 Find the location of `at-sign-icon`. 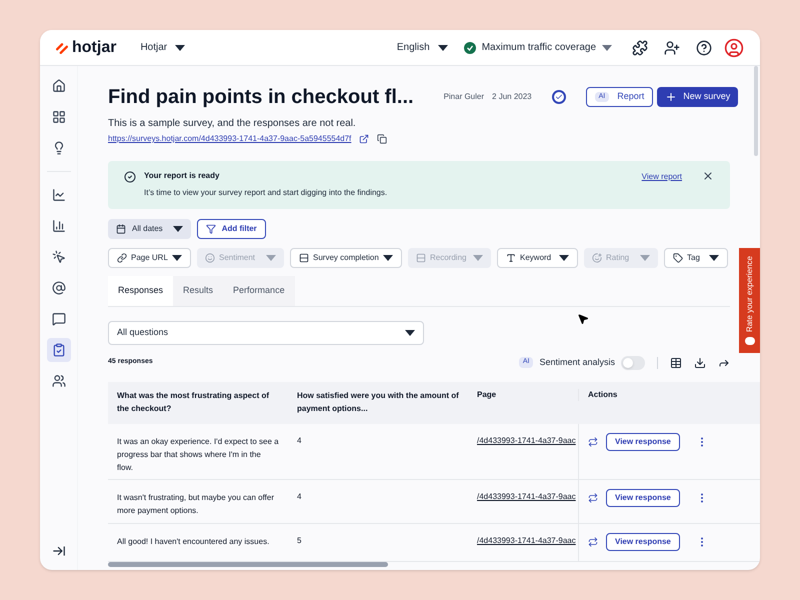

at-sign-icon is located at coordinates (59, 288).